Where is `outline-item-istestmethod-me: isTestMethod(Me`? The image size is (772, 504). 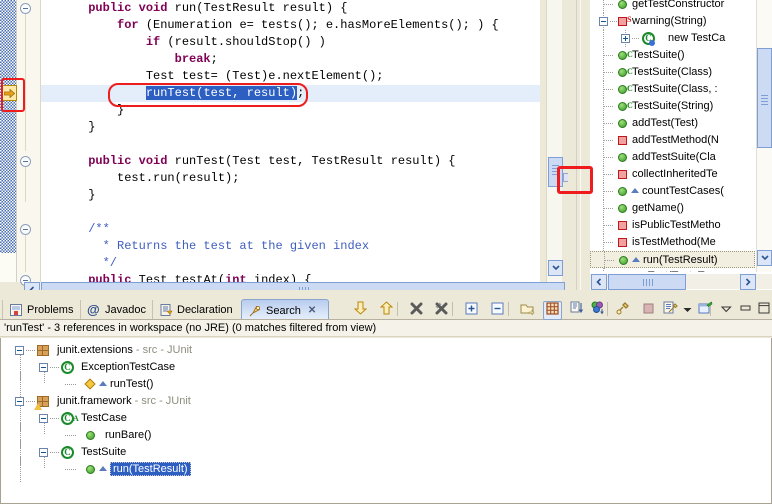
outline-item-istestmethod-me: isTestMethod(Me is located at coordinates (672, 242).